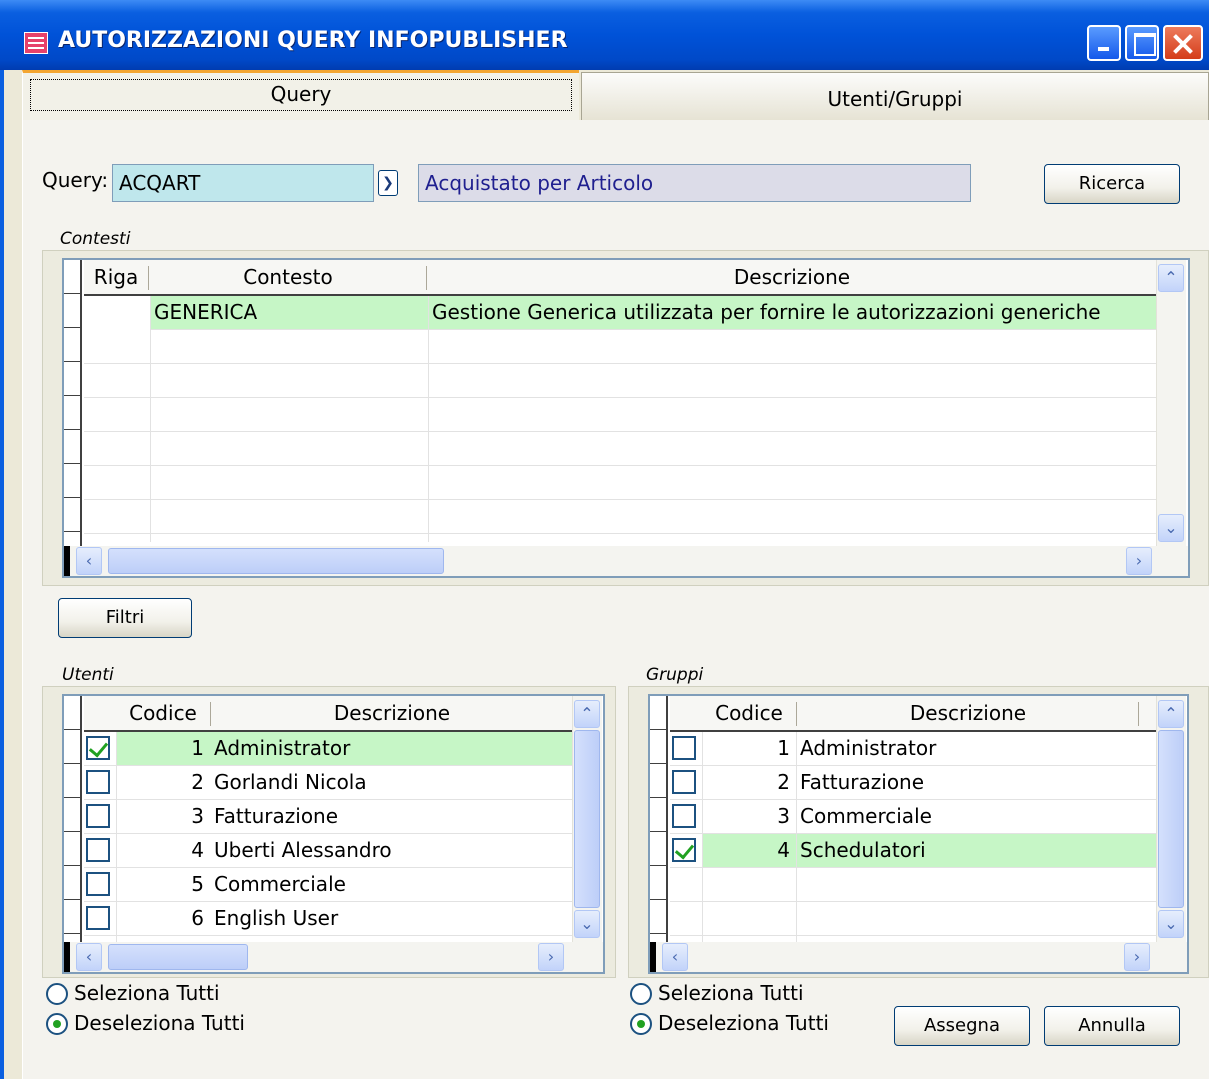 The width and height of the screenshot is (1209, 1079). I want to click on search-button-label: Ricerca, so click(1112, 183).